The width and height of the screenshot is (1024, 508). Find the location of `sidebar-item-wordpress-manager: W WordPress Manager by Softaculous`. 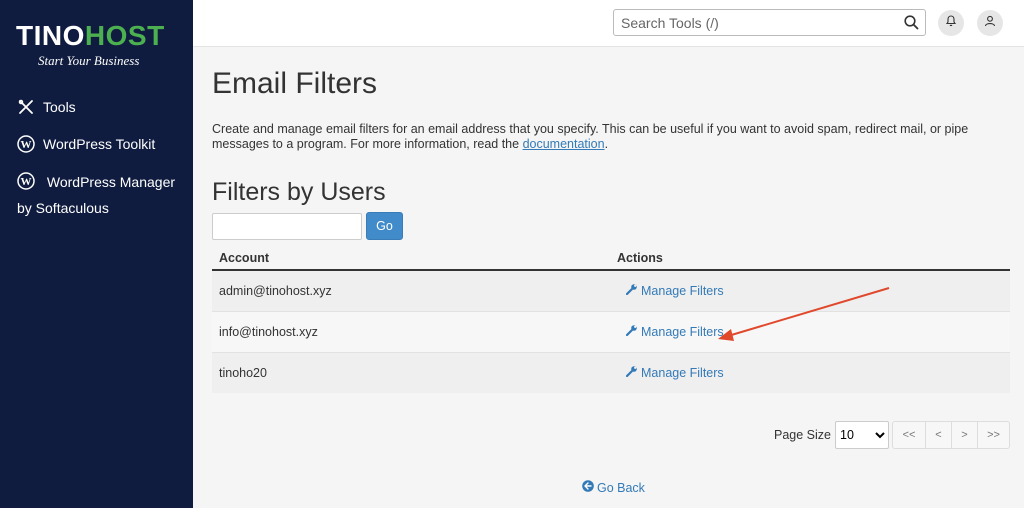

sidebar-item-wordpress-manager: W WordPress Manager by Softaculous is located at coordinates (102, 195).